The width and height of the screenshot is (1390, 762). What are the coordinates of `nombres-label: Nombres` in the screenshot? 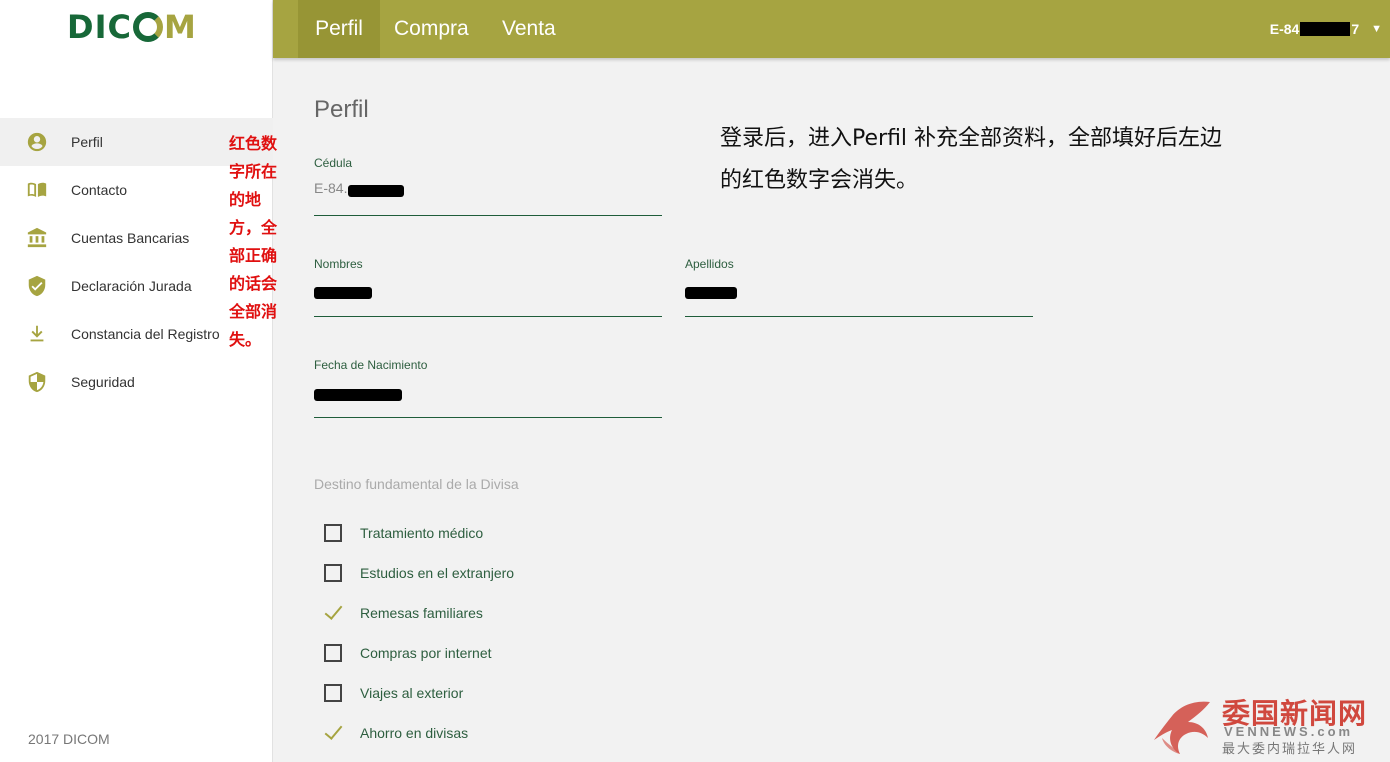 It's located at (338, 264).